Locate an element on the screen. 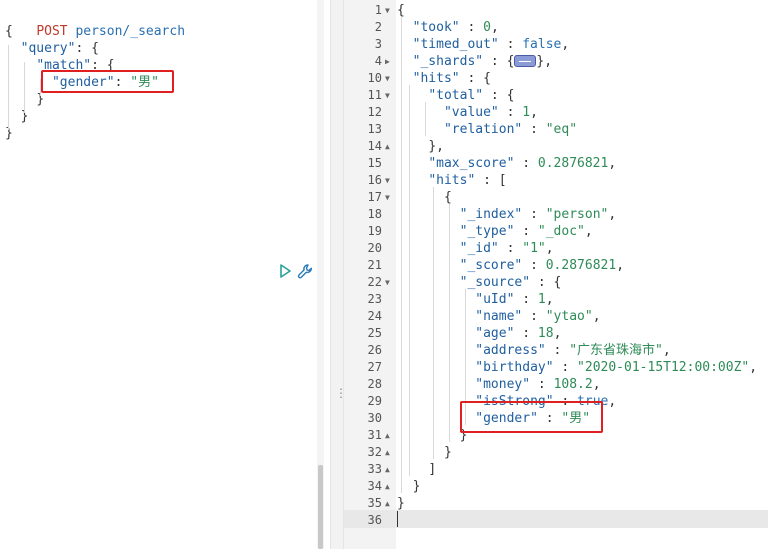 The width and height of the screenshot is (768, 549). response-code-line: "hits" : { is located at coordinates (444, 78).